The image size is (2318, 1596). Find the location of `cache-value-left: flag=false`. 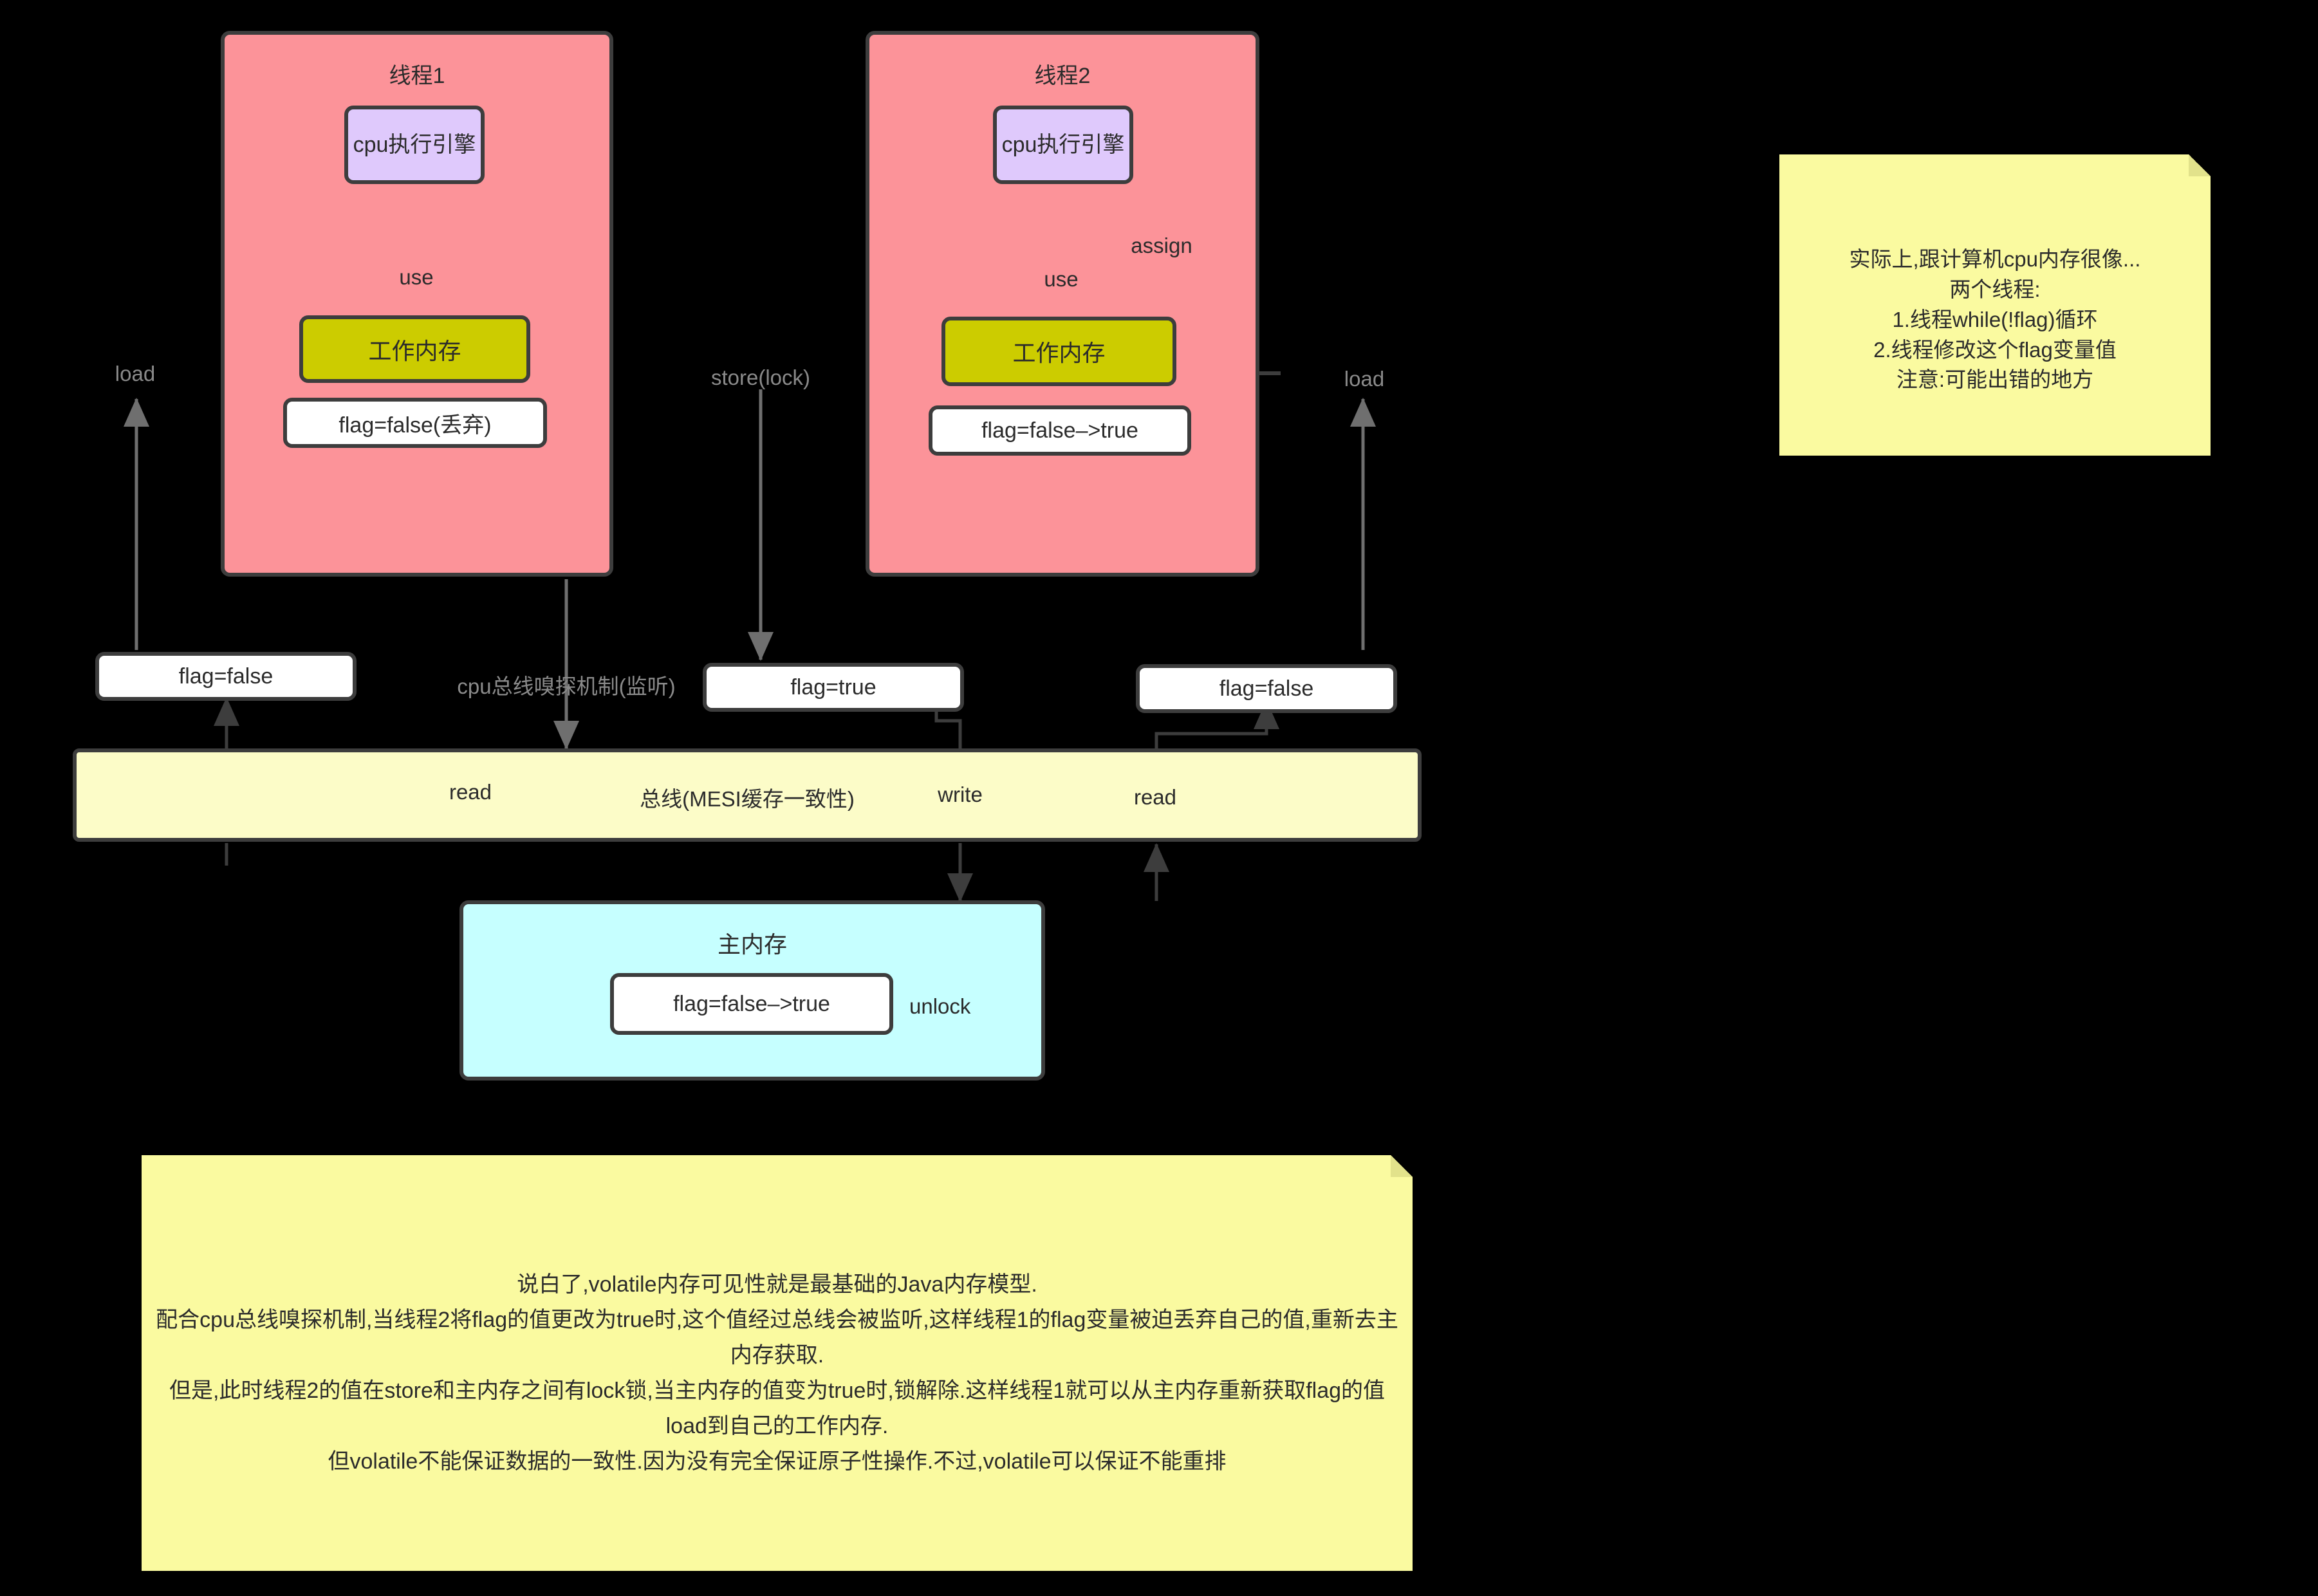

cache-value-left: flag=false is located at coordinates (226, 676).